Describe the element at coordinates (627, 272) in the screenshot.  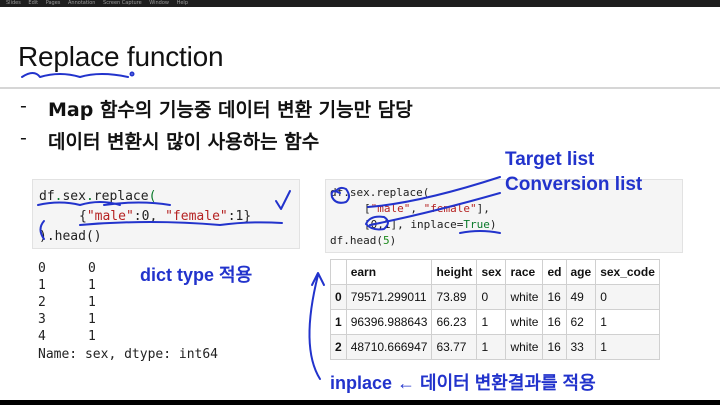
I see `column-header: sex_code` at that location.